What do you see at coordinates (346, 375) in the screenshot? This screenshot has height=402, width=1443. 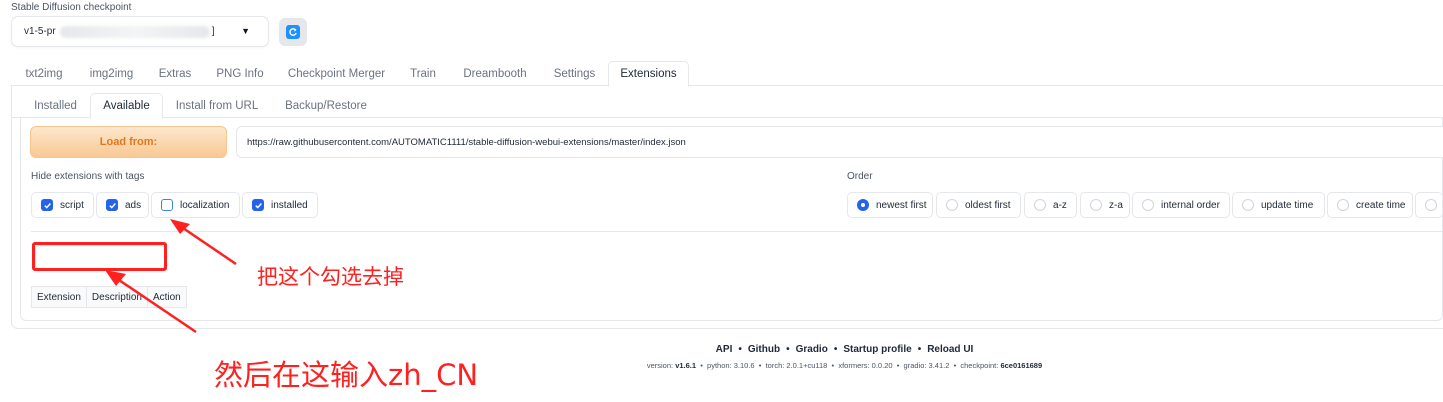 I see `annotation-input-note: 然后在这输入zh_CN` at bounding box center [346, 375].